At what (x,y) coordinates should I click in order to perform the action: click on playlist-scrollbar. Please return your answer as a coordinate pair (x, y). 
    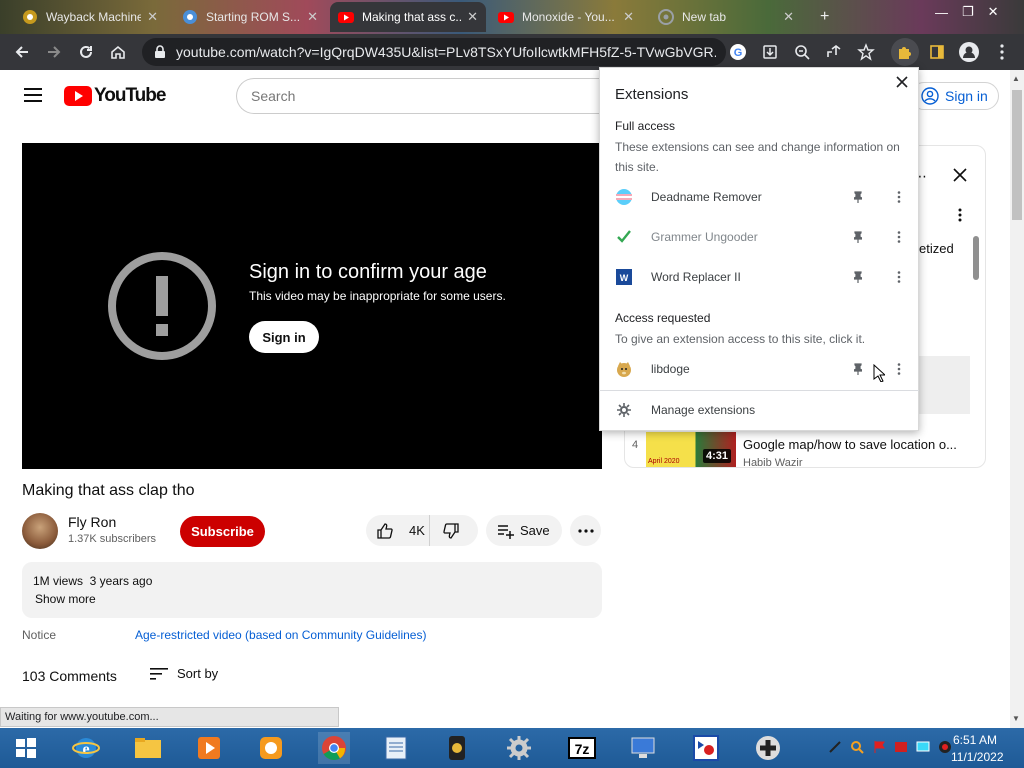
    Looking at the image, I should click on (976, 258).